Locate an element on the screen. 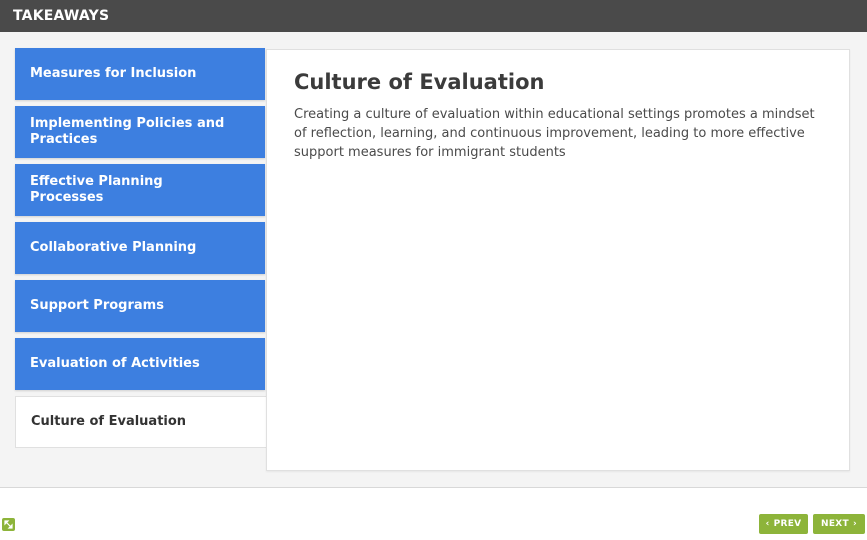  next-button: NEXT › is located at coordinates (839, 524).